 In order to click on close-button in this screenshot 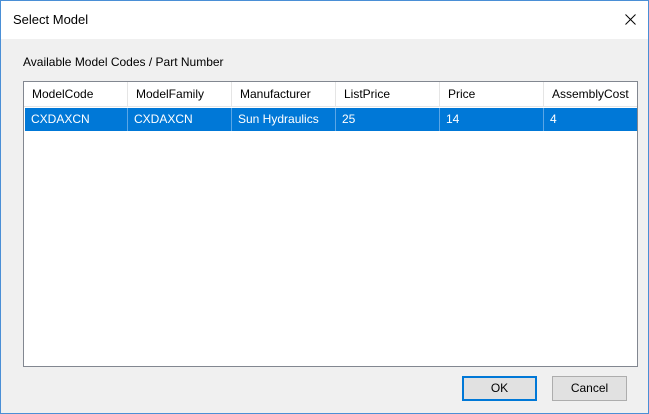, I will do `click(630, 20)`.